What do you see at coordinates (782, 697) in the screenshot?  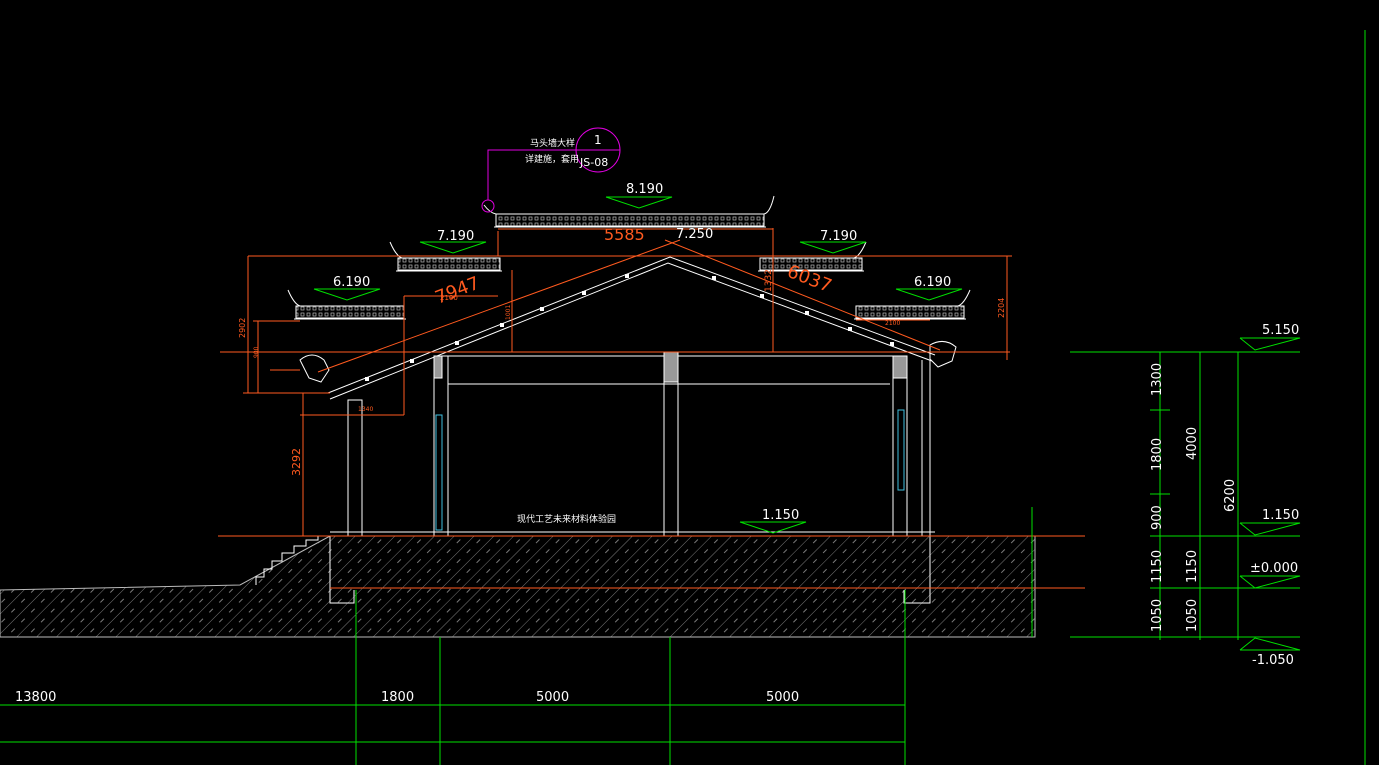 I see `hdim-3: 5000` at bounding box center [782, 697].